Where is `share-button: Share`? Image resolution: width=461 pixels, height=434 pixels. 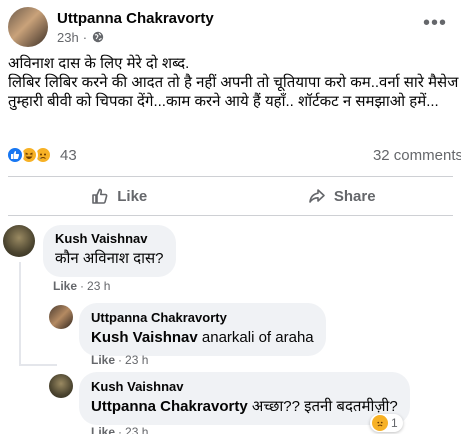
share-button: Share is located at coordinates (342, 196).